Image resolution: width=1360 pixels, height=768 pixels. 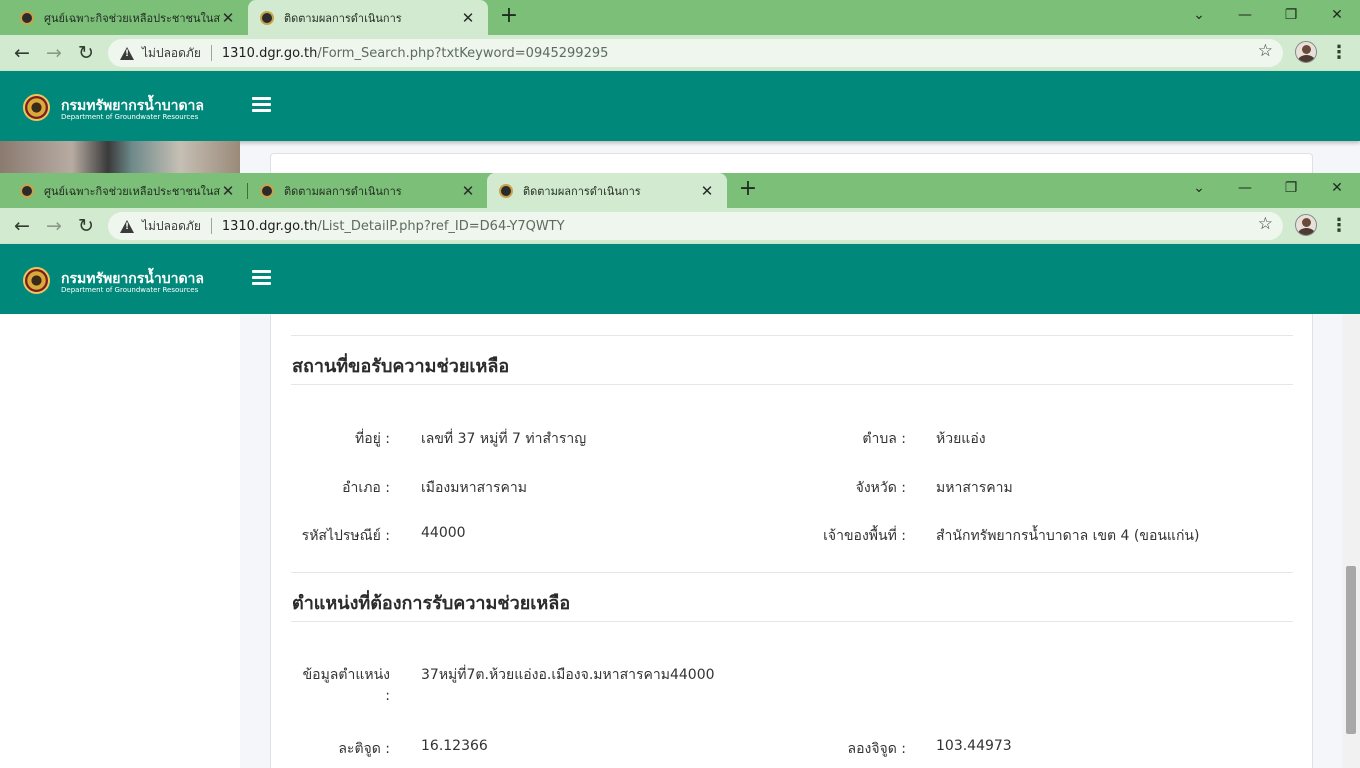 What do you see at coordinates (504, 439) in the screenshot?
I see `address-value: เลขที่ 37 หมู่ที่ 7 ท่าสำราญ` at bounding box center [504, 439].